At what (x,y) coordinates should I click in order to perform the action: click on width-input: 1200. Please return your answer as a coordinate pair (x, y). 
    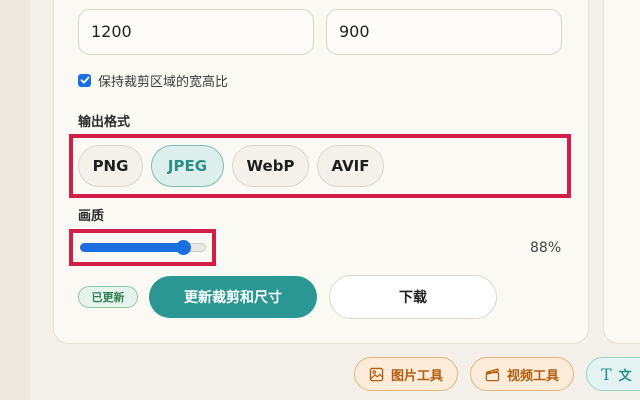
    Looking at the image, I should click on (196, 32).